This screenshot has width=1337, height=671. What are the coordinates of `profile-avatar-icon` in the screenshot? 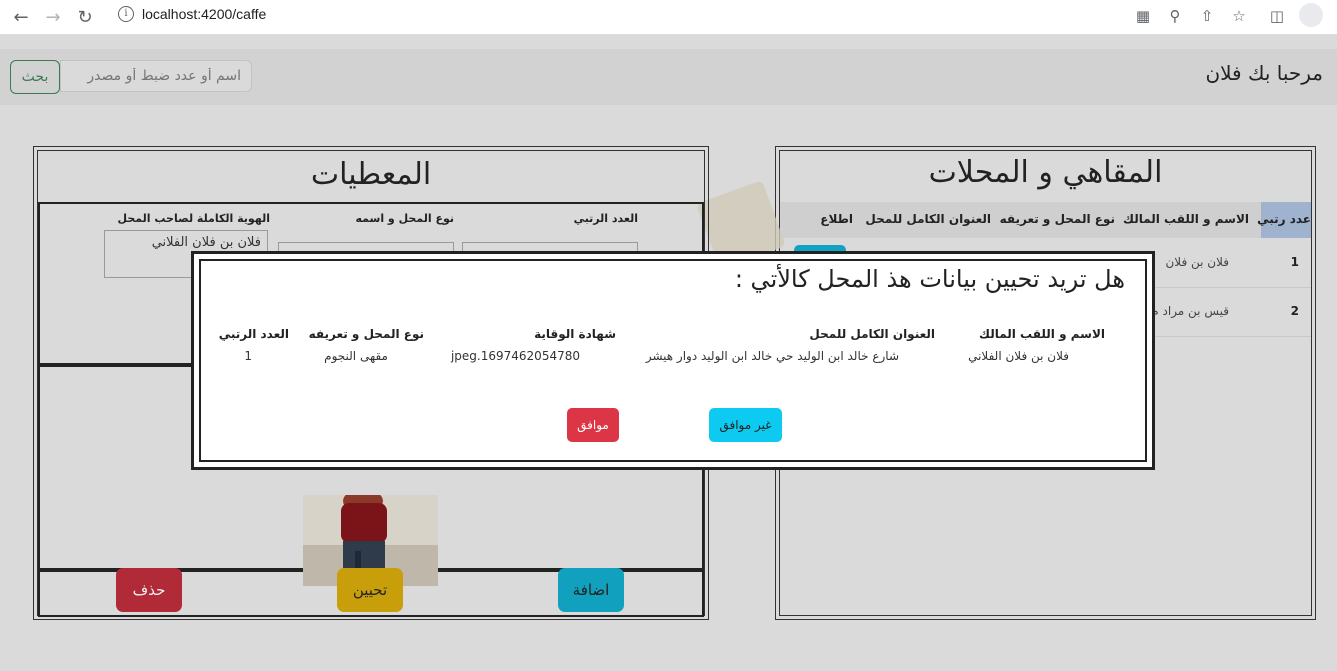 It's located at (1311, 15).